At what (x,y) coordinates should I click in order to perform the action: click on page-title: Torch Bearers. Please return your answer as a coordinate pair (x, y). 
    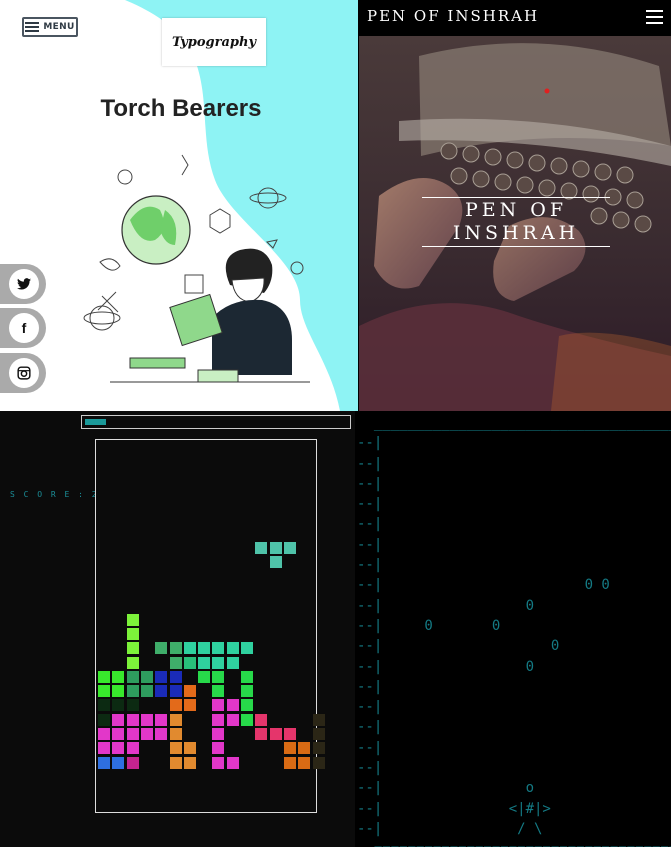
    Looking at the image, I should click on (181, 108).